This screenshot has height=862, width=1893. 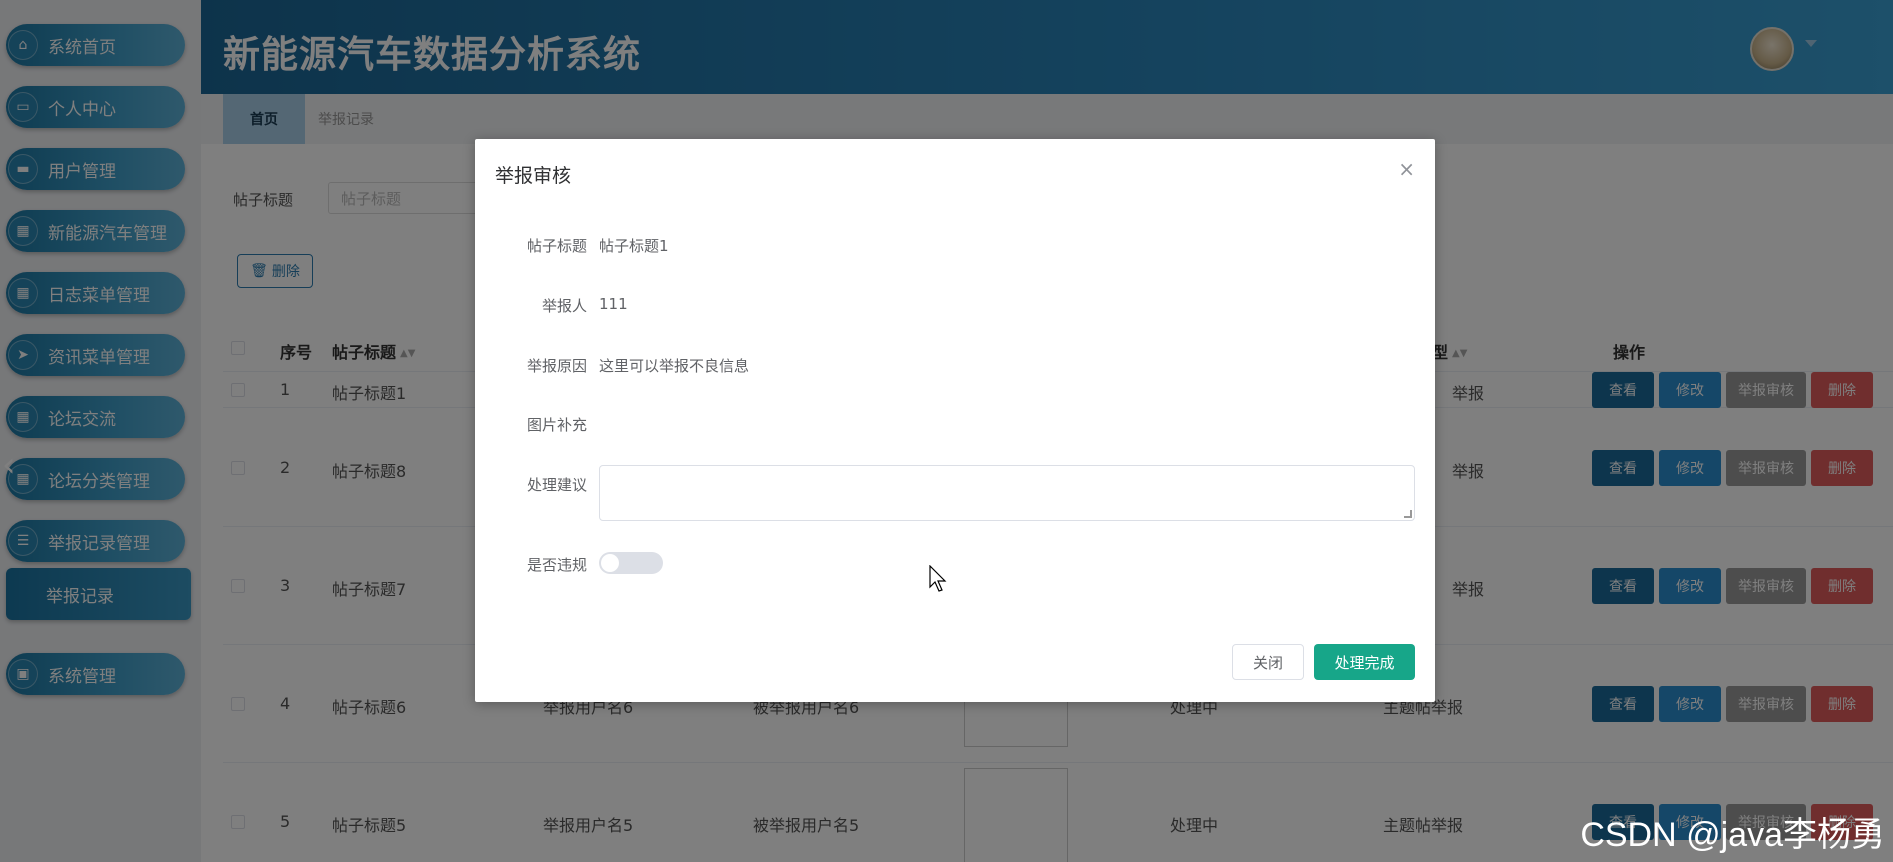 What do you see at coordinates (631, 563) in the screenshot?
I see `violation-toggle` at bounding box center [631, 563].